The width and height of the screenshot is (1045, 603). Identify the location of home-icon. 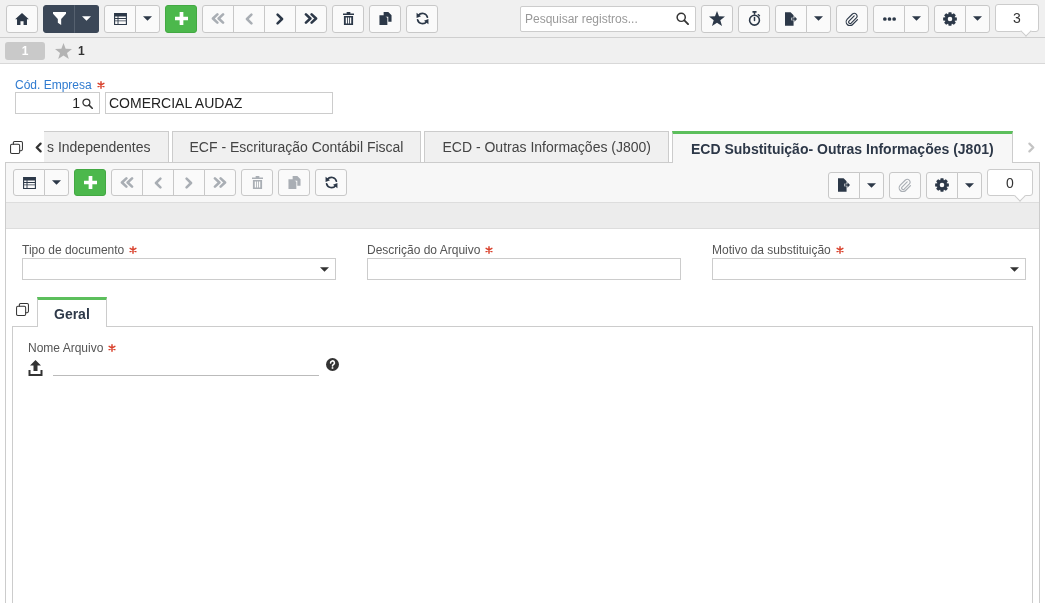
(22, 18).